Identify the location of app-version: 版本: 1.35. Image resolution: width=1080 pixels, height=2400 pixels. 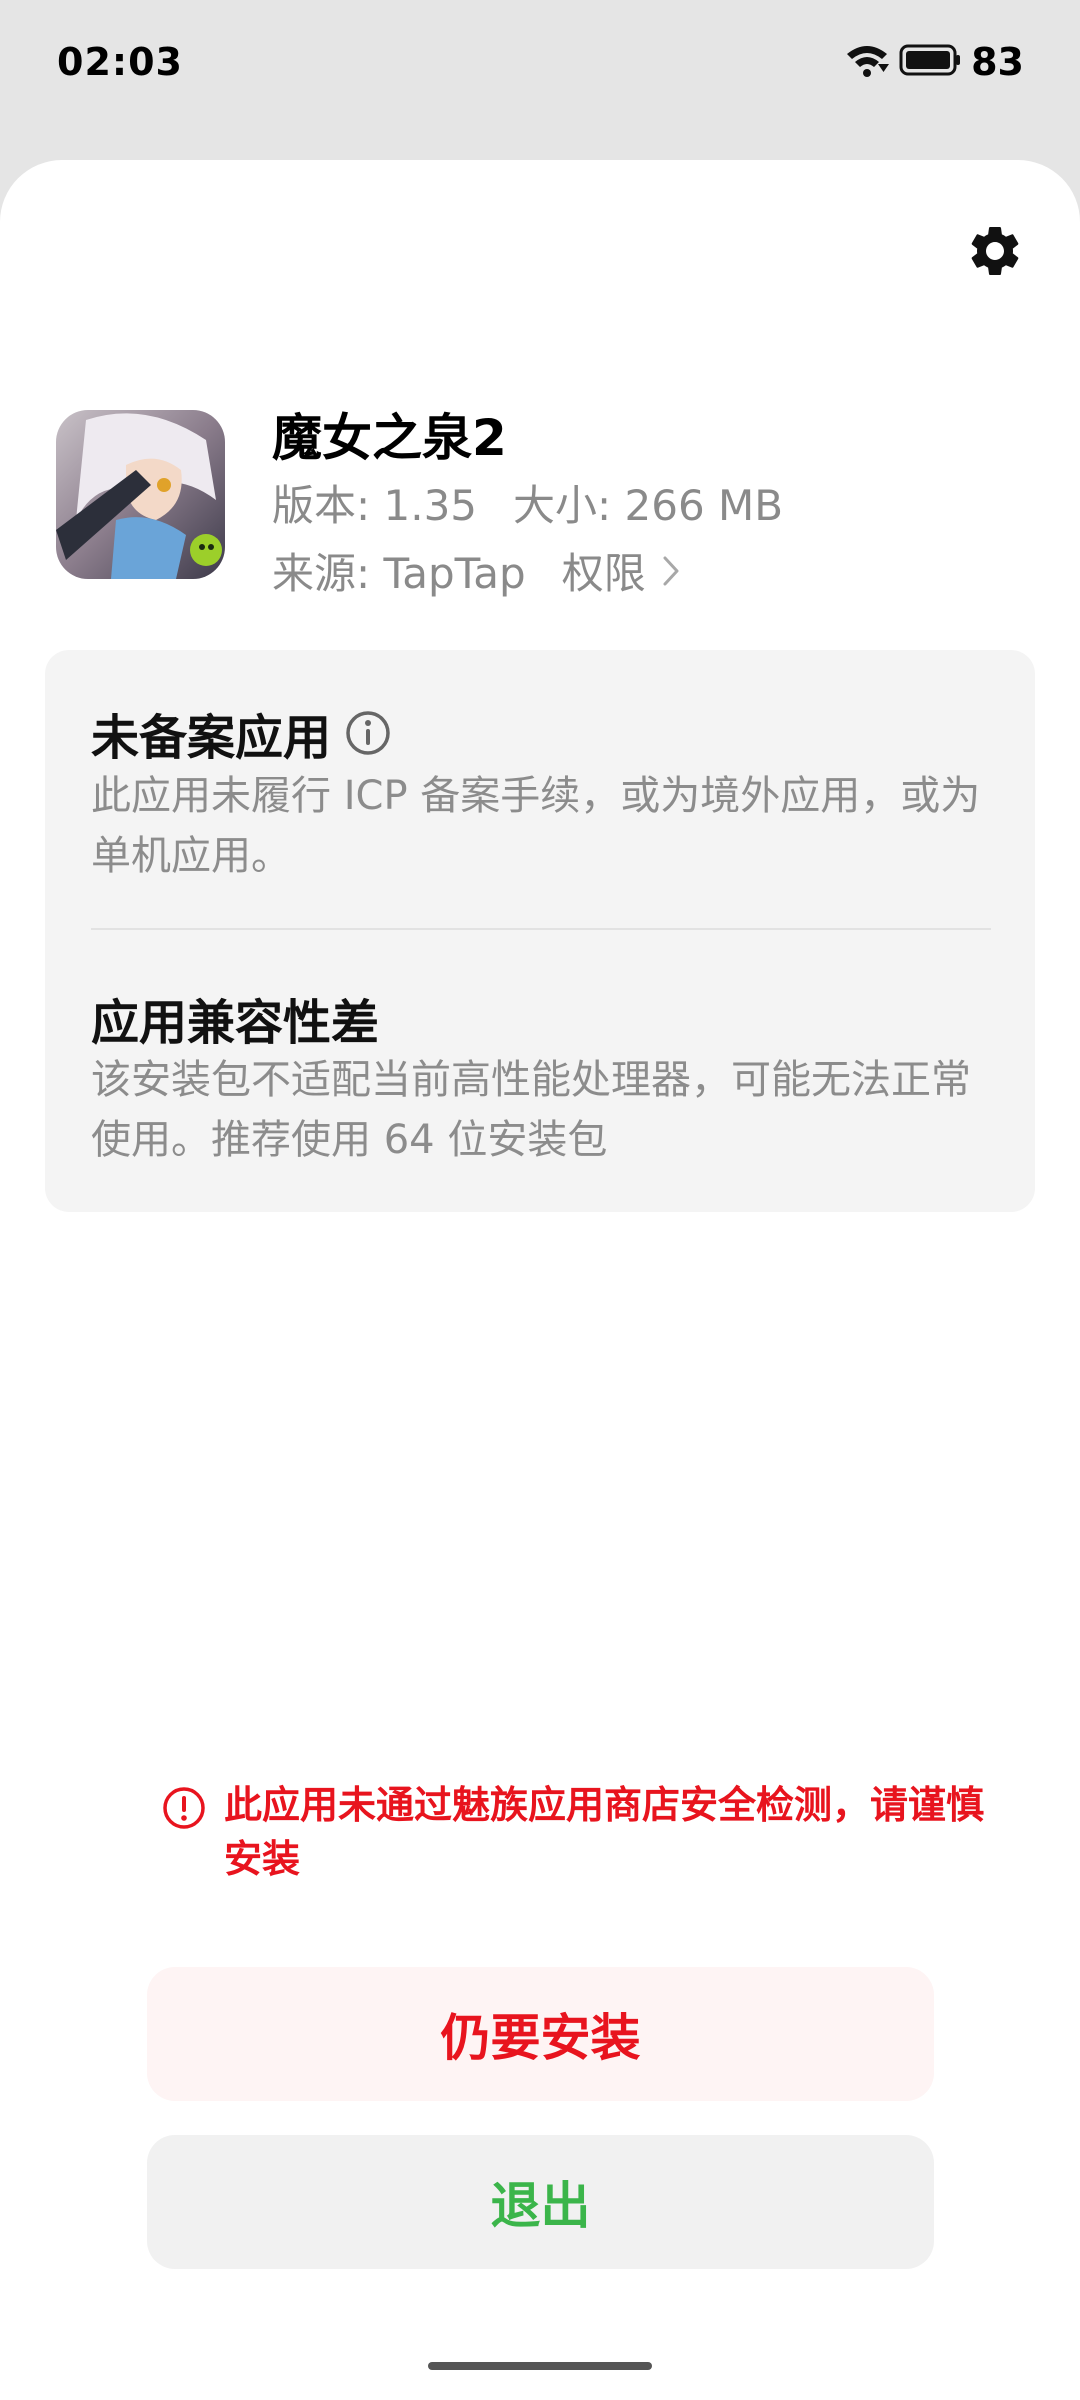
(375, 505).